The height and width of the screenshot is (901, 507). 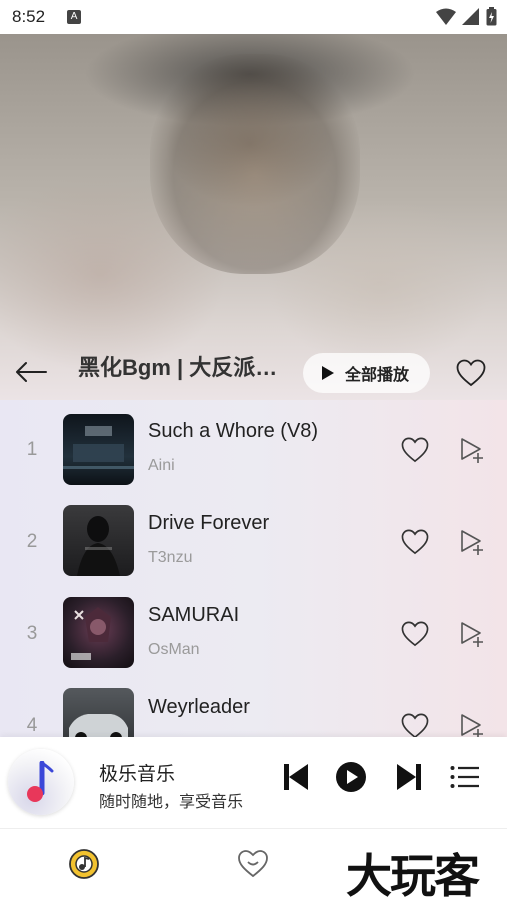 What do you see at coordinates (446, 16) in the screenshot?
I see `wifi-icon` at bounding box center [446, 16].